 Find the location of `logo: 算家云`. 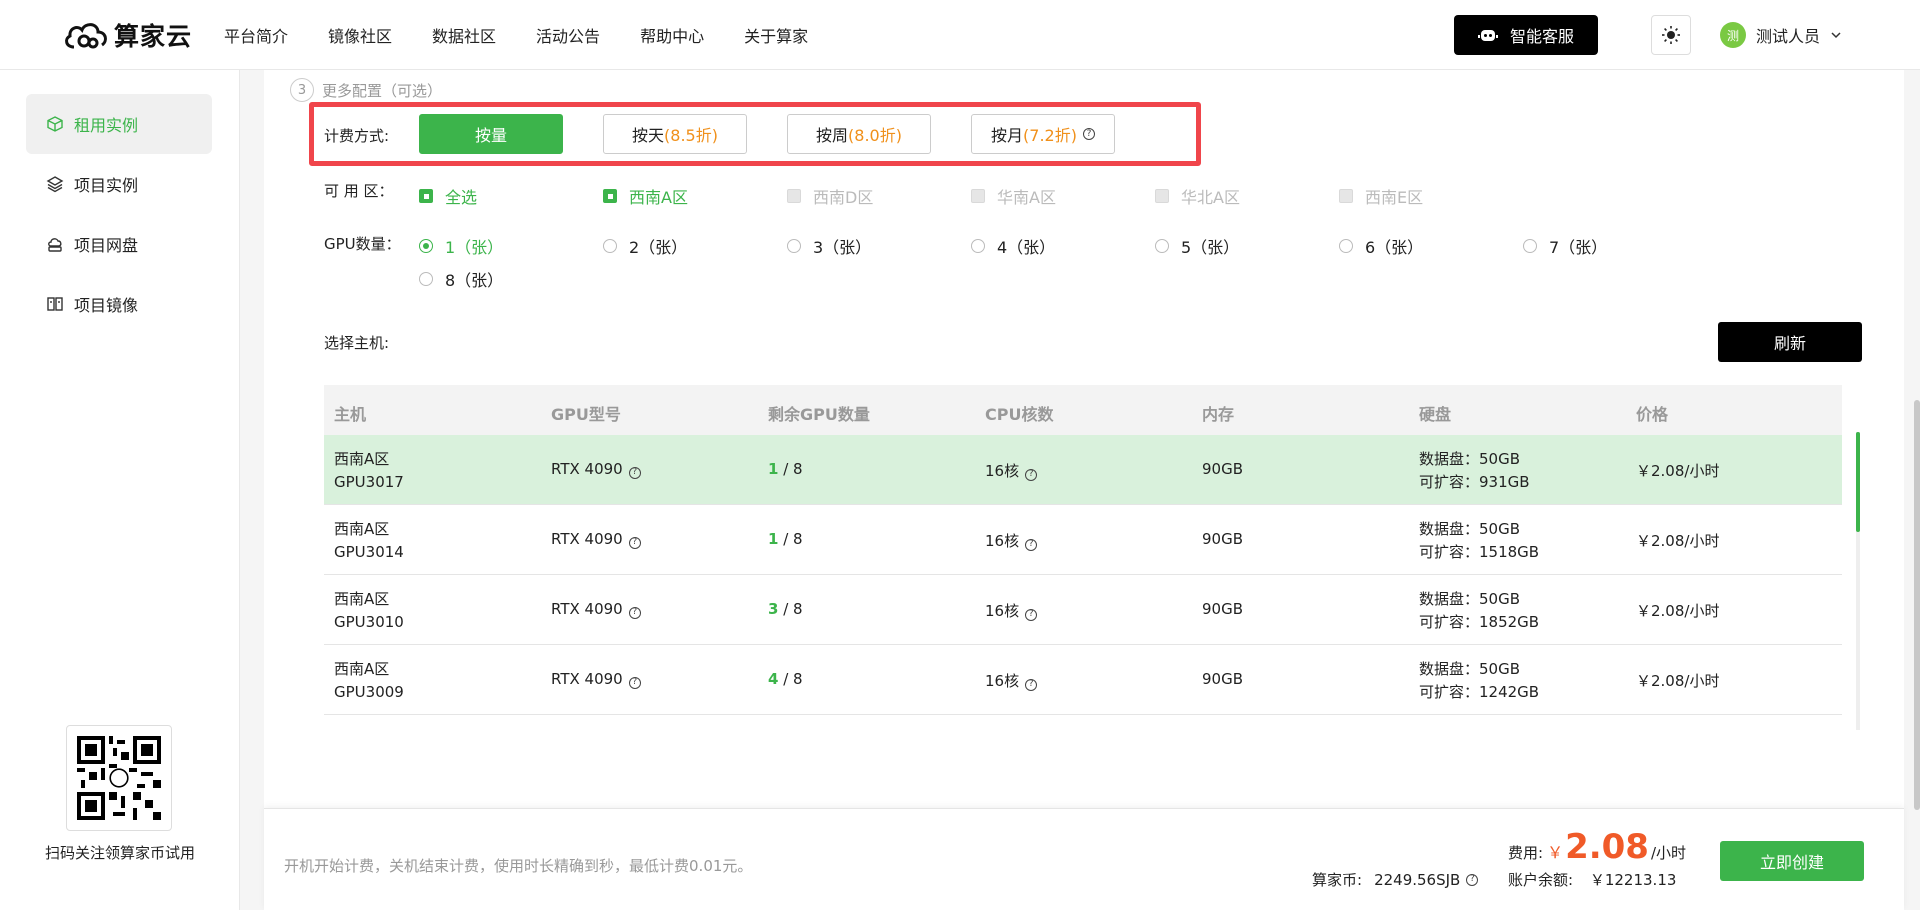

logo: 算家云 is located at coordinates (127, 35).